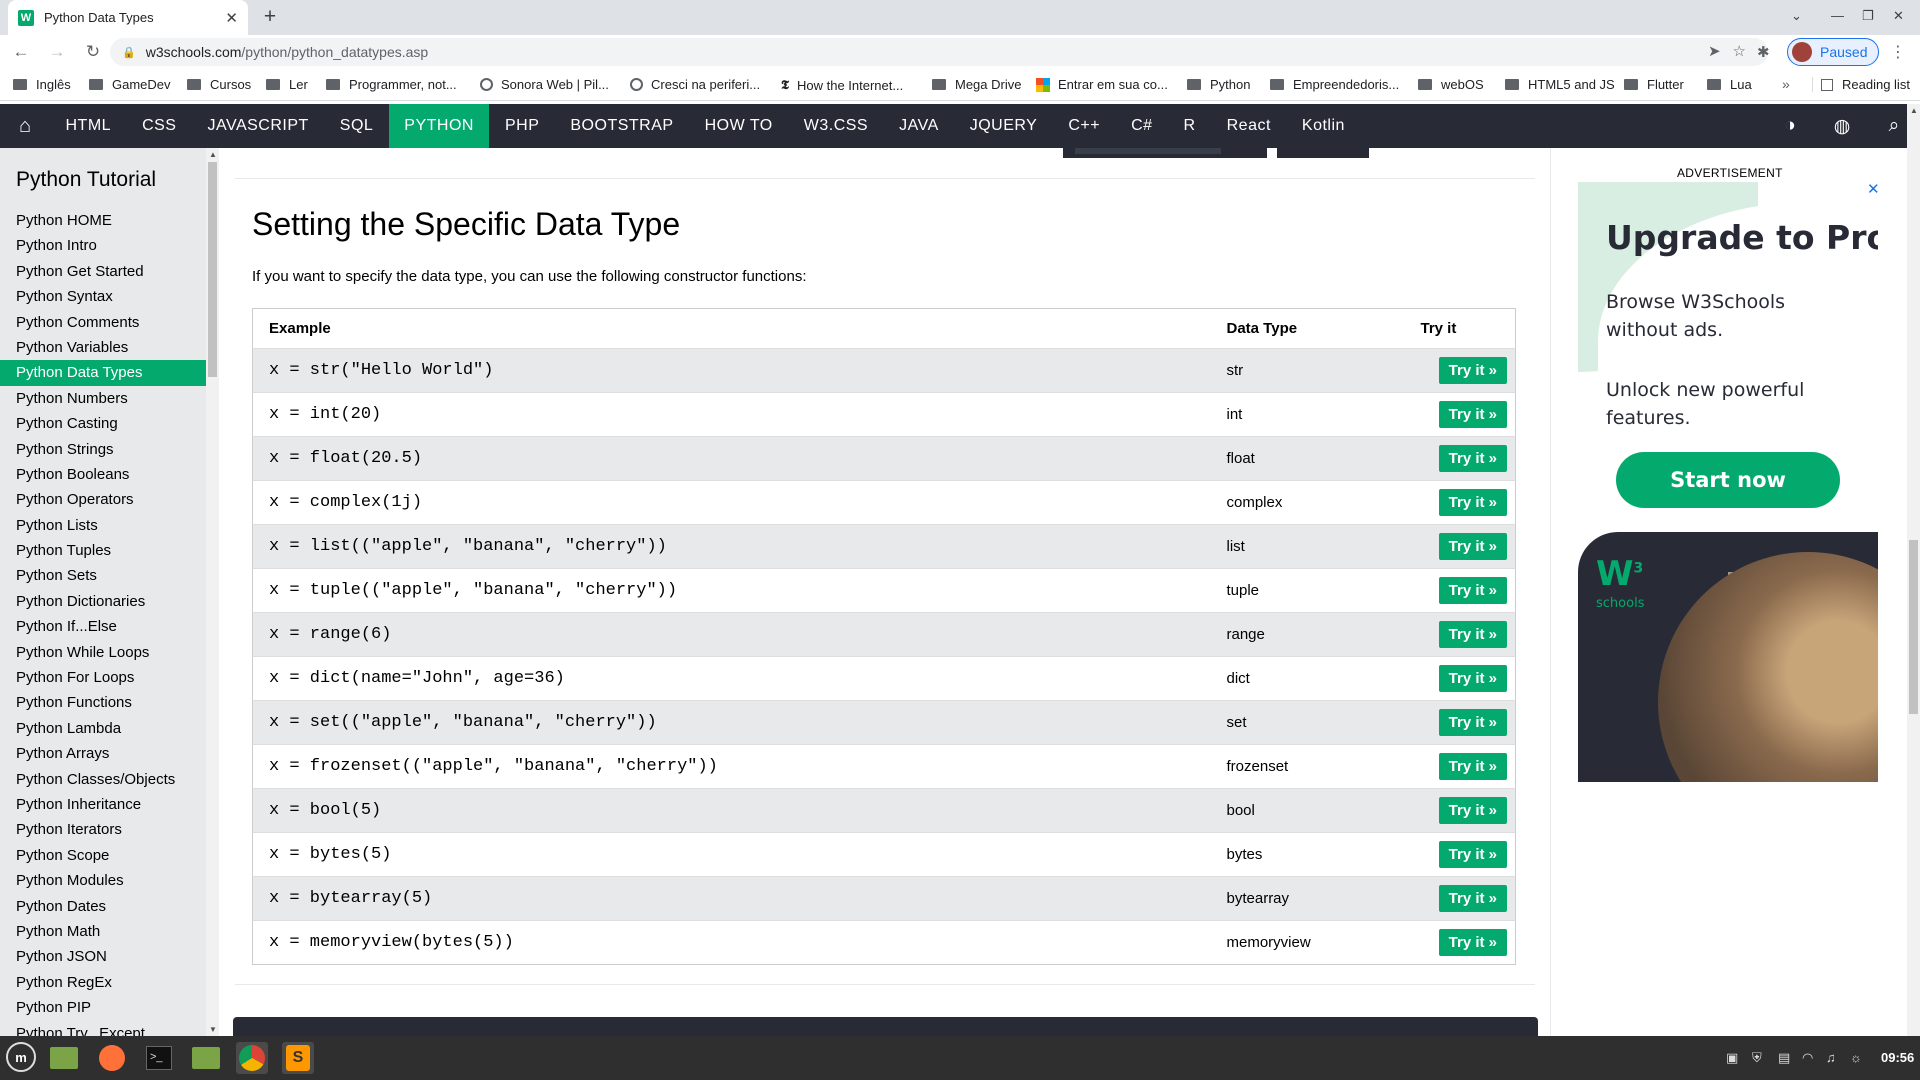  I want to click on clock: 09:56, so click(1897, 1057).